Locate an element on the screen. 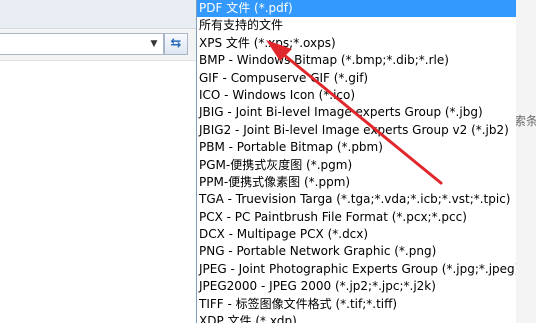  file-type-option: XDP 文件 (*.xdp) is located at coordinates (356, 318).